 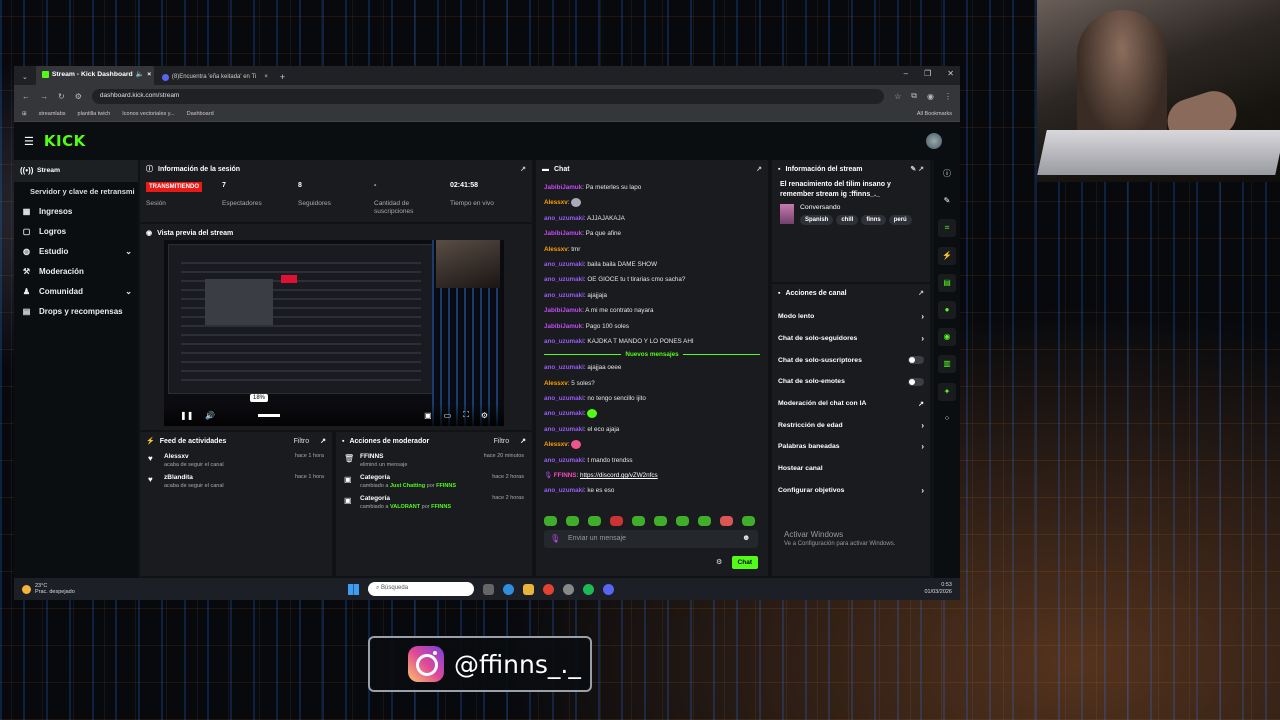 What do you see at coordinates (421, 589) in the screenshot?
I see `taskbar-search: ⌕ Búsqueda` at bounding box center [421, 589].